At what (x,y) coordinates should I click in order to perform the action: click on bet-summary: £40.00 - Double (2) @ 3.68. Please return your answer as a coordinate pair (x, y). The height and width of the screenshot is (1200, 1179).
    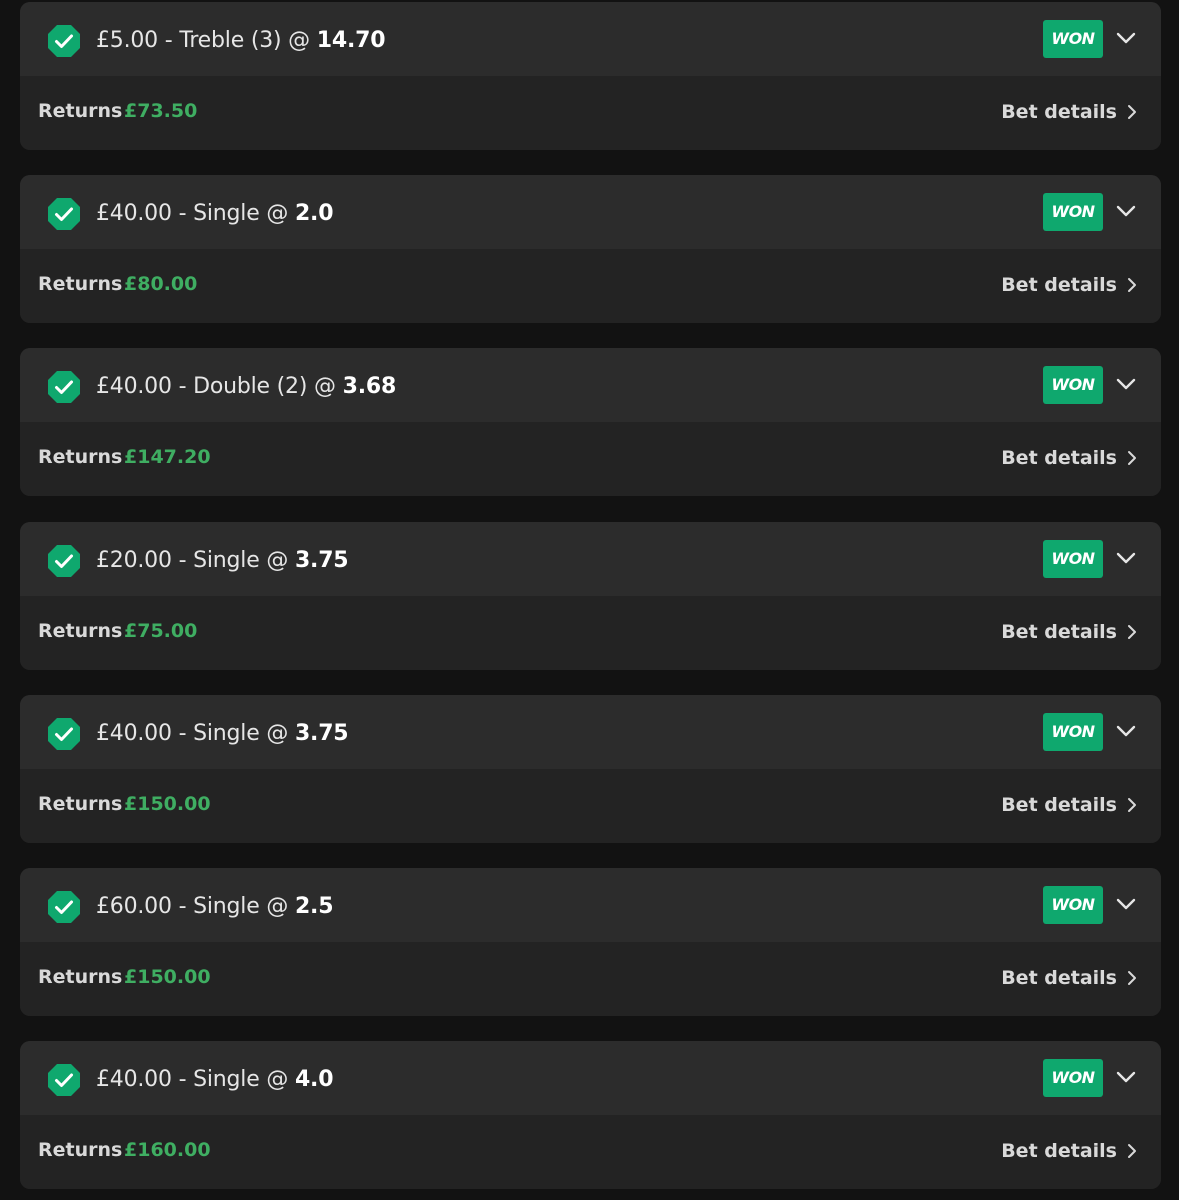
    Looking at the image, I should click on (246, 387).